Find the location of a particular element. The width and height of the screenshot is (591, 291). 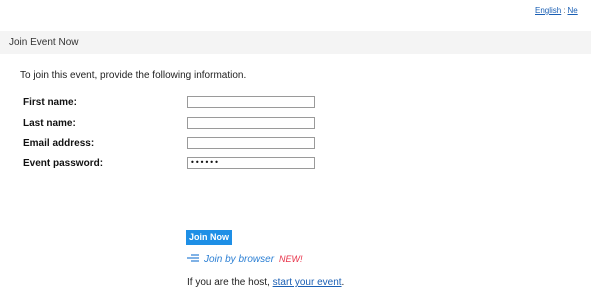

email-address-label: Email address: is located at coordinates (59, 143).